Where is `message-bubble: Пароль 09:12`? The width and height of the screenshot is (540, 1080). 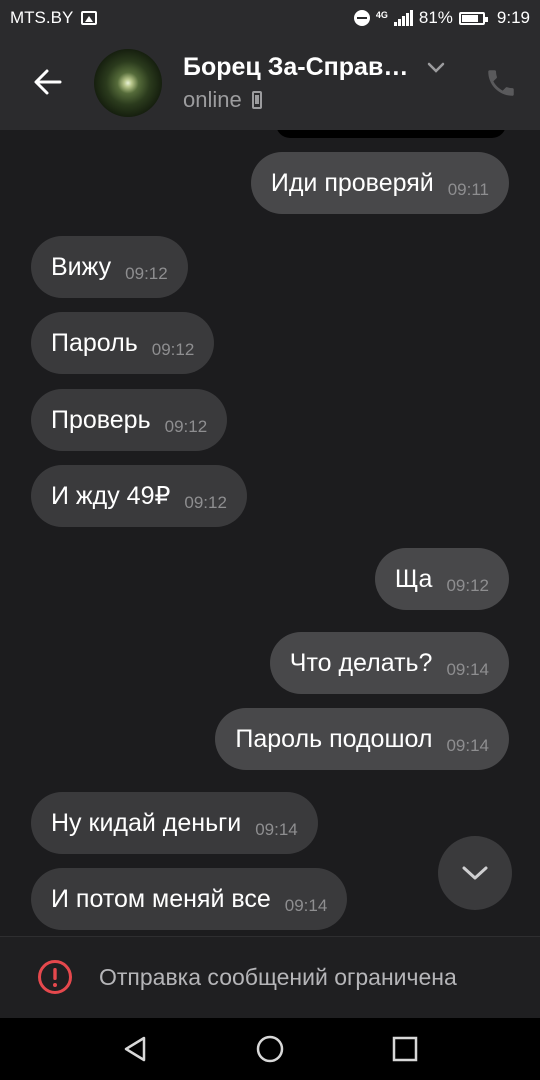
message-bubble: Пароль 09:12 is located at coordinates (123, 343).